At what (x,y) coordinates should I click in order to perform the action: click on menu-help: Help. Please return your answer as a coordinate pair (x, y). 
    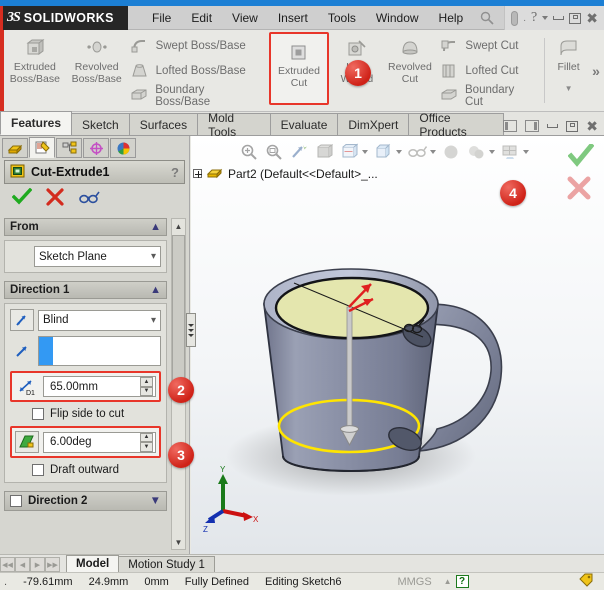
    Looking at the image, I should click on (451, 18).